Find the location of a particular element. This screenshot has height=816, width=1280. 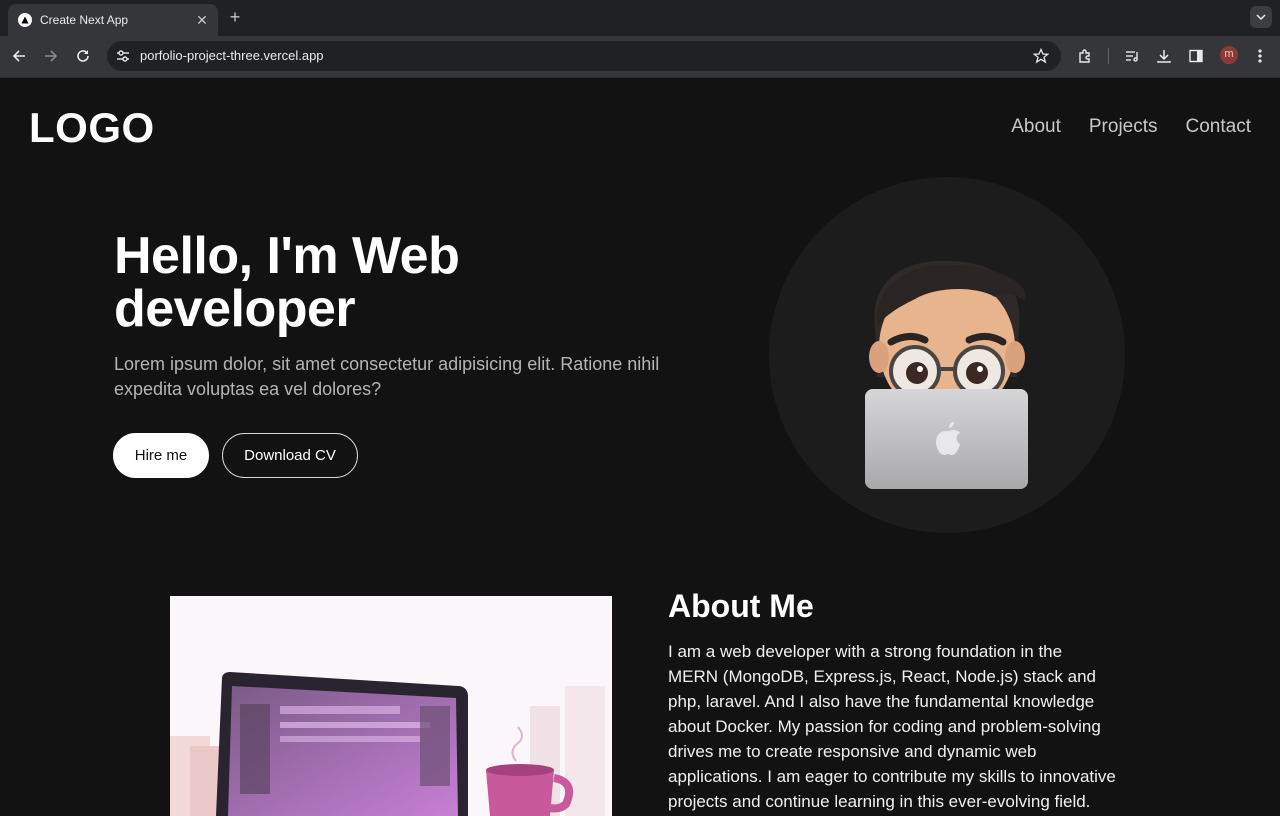

main-nav: About Projects Contact is located at coordinates (1131, 127).